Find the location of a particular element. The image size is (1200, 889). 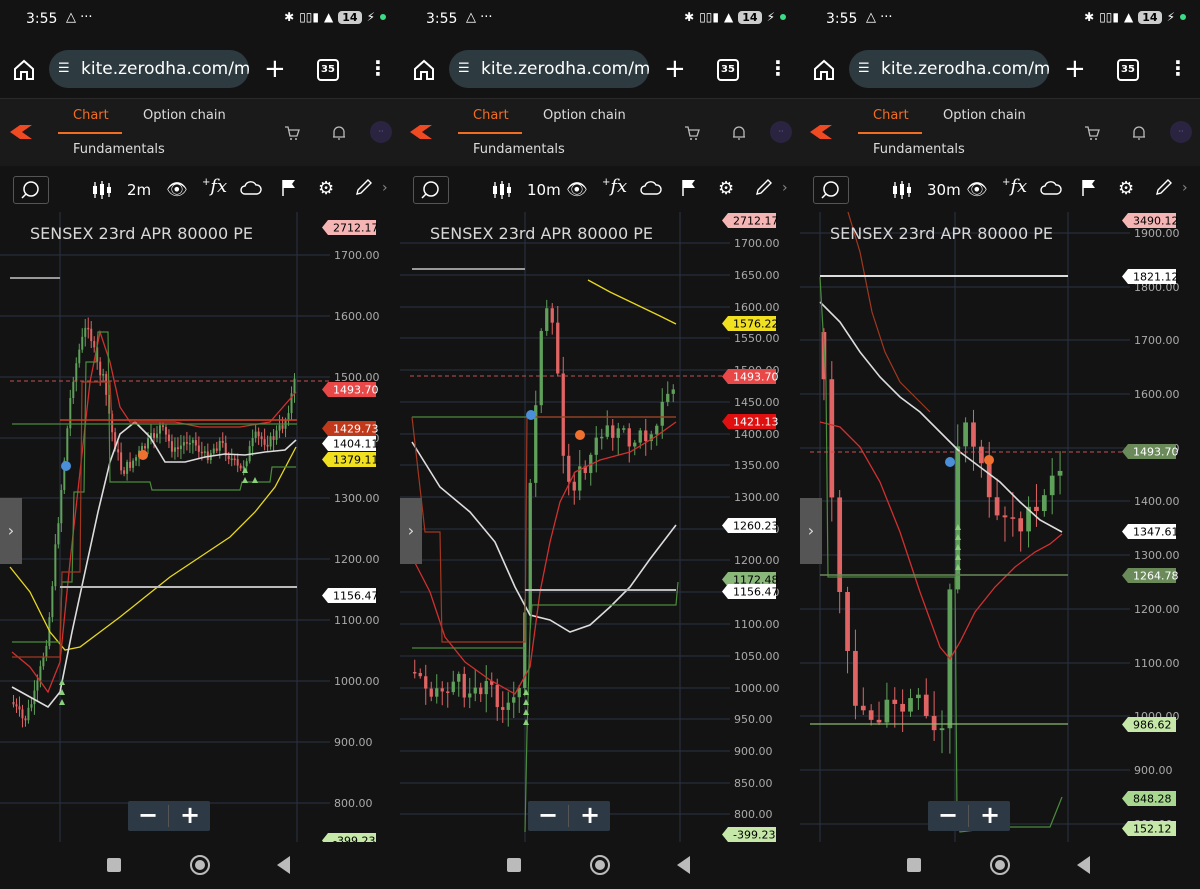

axis-tick-label: 1700.00 is located at coordinates (357, 255).